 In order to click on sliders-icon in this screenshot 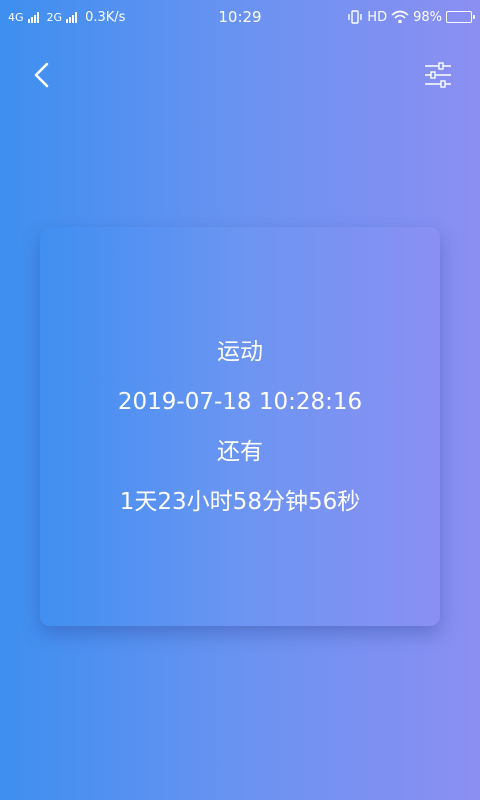, I will do `click(438, 75)`.